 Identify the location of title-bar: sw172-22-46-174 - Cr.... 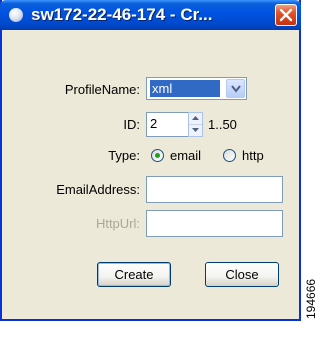
(150, 15).